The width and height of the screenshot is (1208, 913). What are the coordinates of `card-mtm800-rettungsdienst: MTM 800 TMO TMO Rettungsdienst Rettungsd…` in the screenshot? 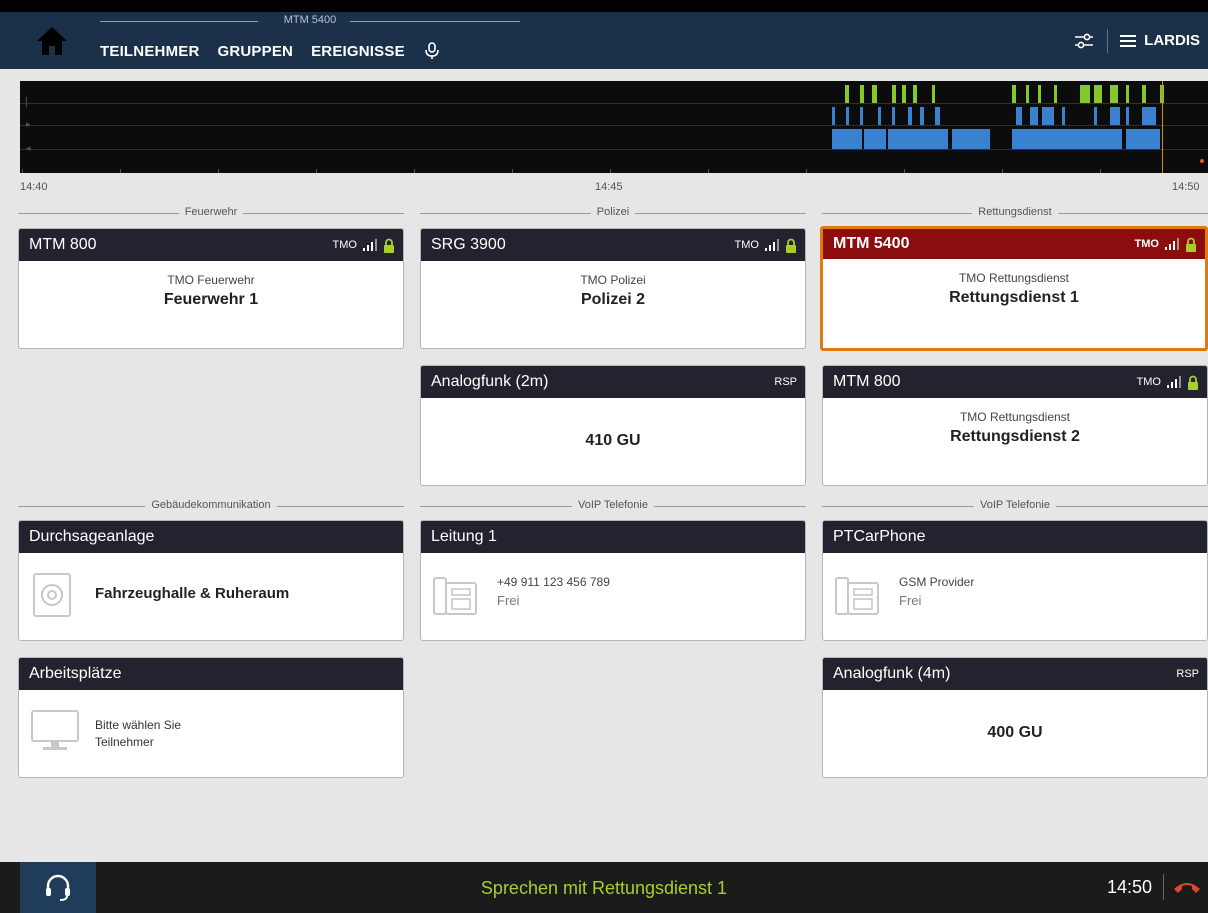 It's located at (1015, 425).